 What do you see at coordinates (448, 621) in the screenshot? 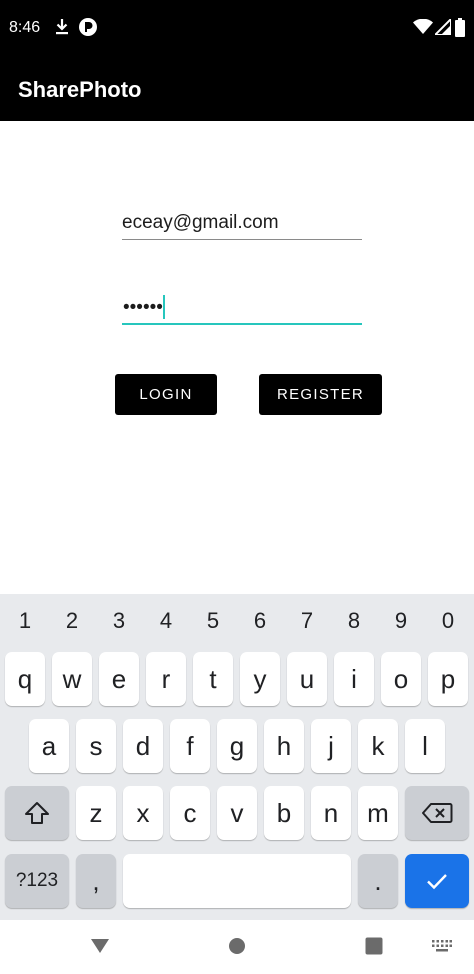
I see `key-0: 0` at bounding box center [448, 621].